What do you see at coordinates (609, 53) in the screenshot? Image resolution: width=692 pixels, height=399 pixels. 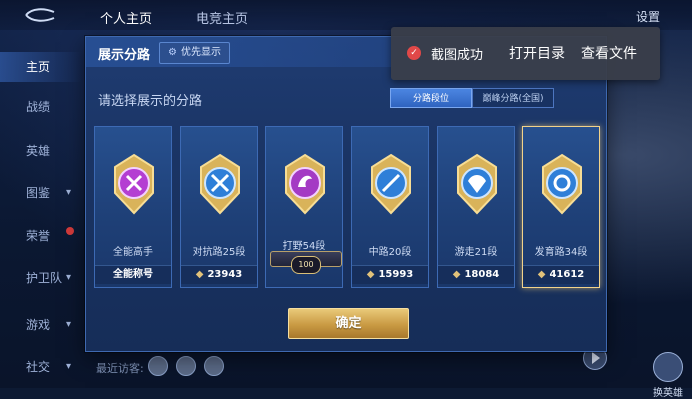 I see `view-file-button: 查看文件` at bounding box center [609, 53].